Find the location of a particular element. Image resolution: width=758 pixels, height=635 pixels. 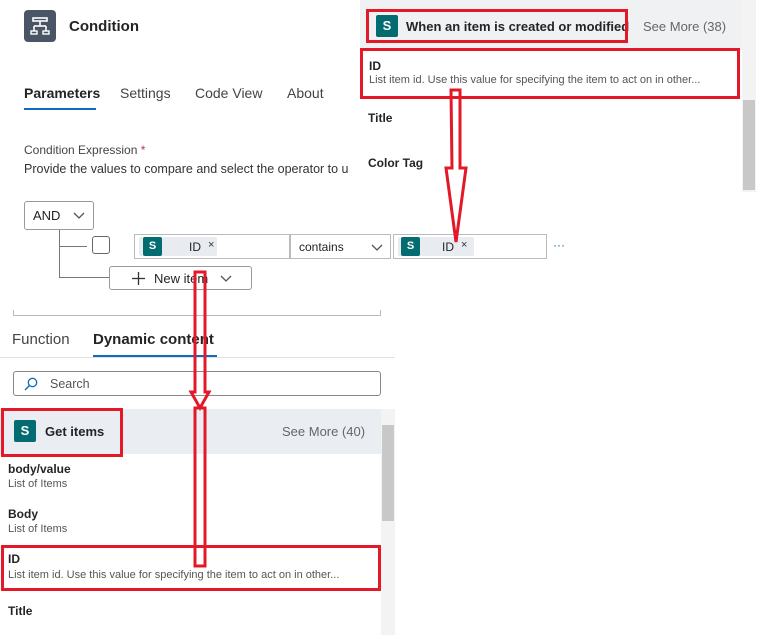

annotation-arrow-bottom is located at coordinates (200, 341).